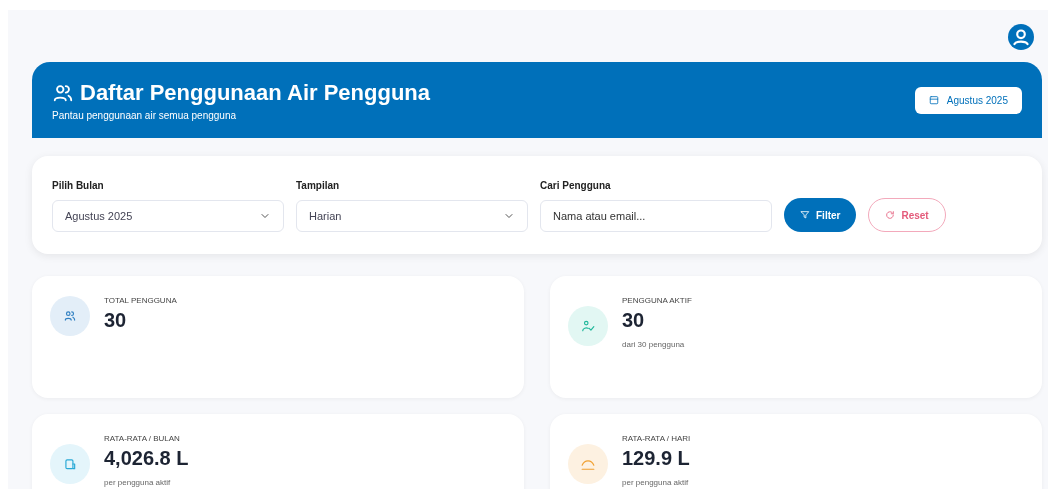 The height and width of the screenshot is (489, 1056). Describe the element at coordinates (70, 464) in the screenshot. I see `container-icon` at that location.